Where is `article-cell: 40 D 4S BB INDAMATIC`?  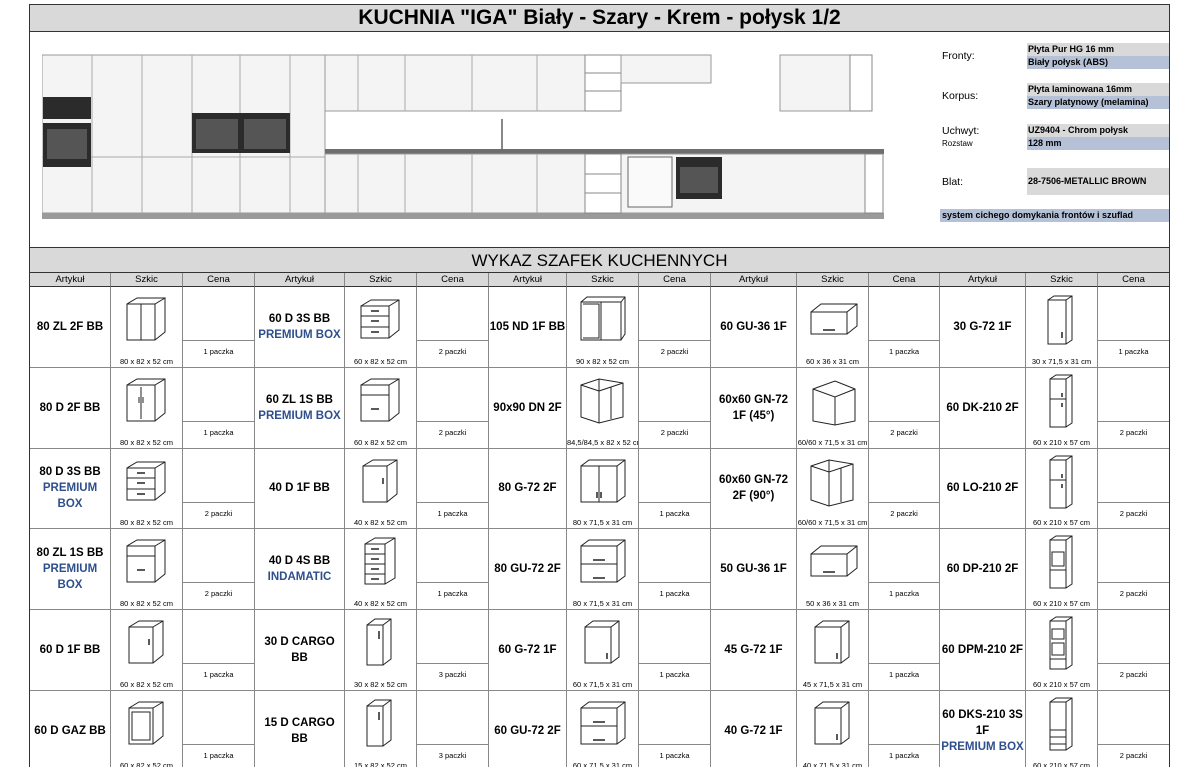 article-cell: 40 D 4S BB INDAMATIC is located at coordinates (300, 570).